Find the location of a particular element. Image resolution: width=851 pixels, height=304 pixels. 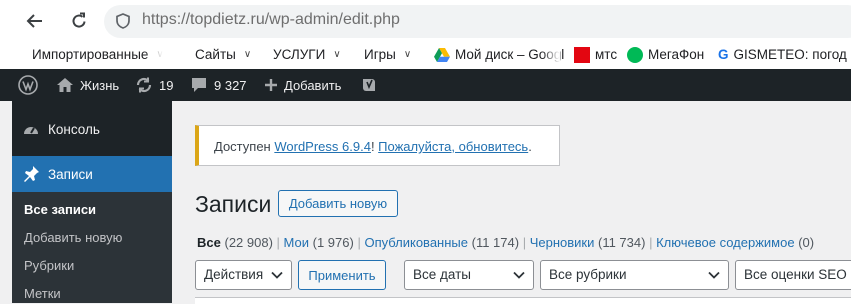

filter-cornerstone: Ключевое содержимое (0) is located at coordinates (735, 242).